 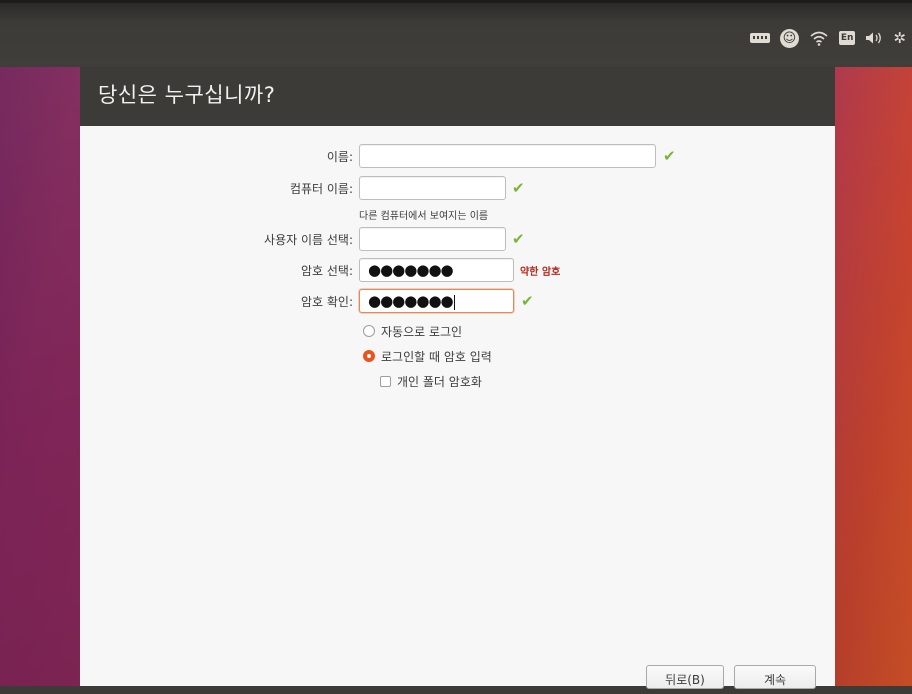 I want to click on confirm-password-field: ●●●●●●●, so click(x=436, y=301).